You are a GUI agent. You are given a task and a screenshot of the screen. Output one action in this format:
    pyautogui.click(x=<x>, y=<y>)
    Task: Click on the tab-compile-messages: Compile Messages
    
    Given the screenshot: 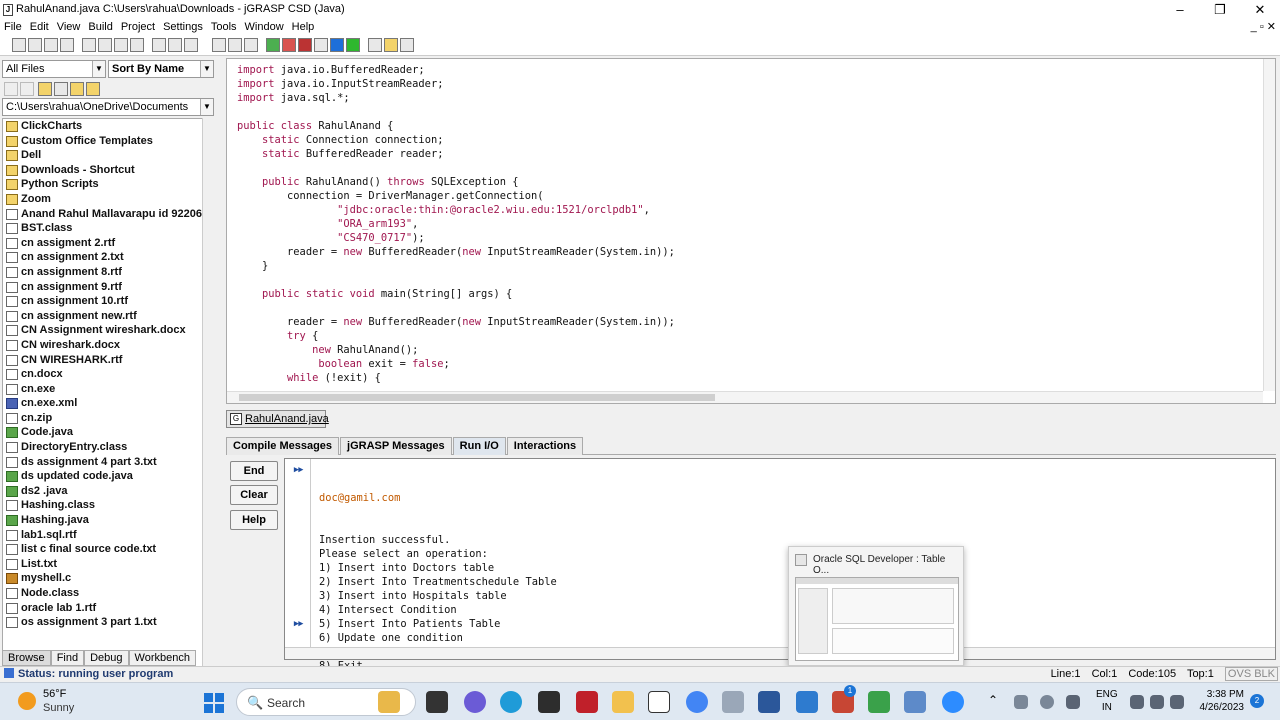 What is the action you would take?
    pyautogui.click(x=283, y=446)
    